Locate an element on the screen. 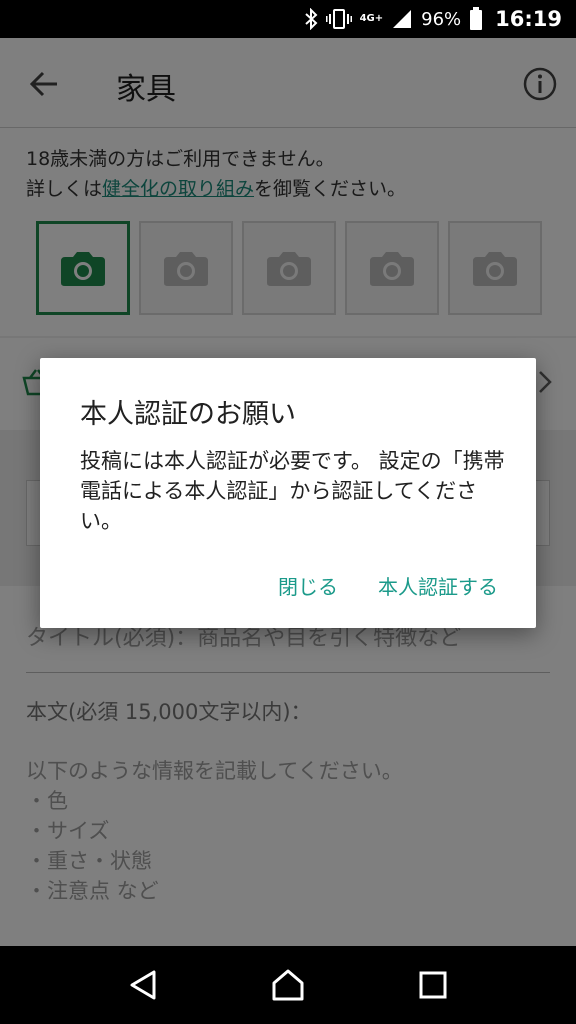 This screenshot has height=1024, width=576. triangle-back-icon is located at coordinates (143, 985).